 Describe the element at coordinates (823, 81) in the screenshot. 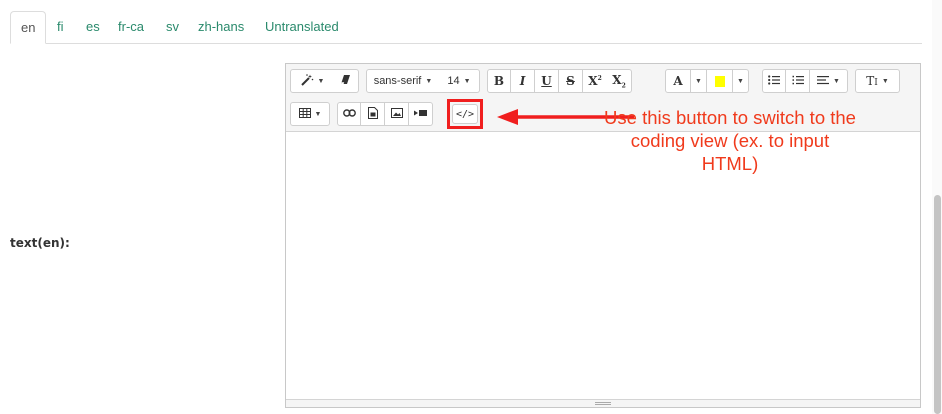

I see `align-left-icon` at that location.